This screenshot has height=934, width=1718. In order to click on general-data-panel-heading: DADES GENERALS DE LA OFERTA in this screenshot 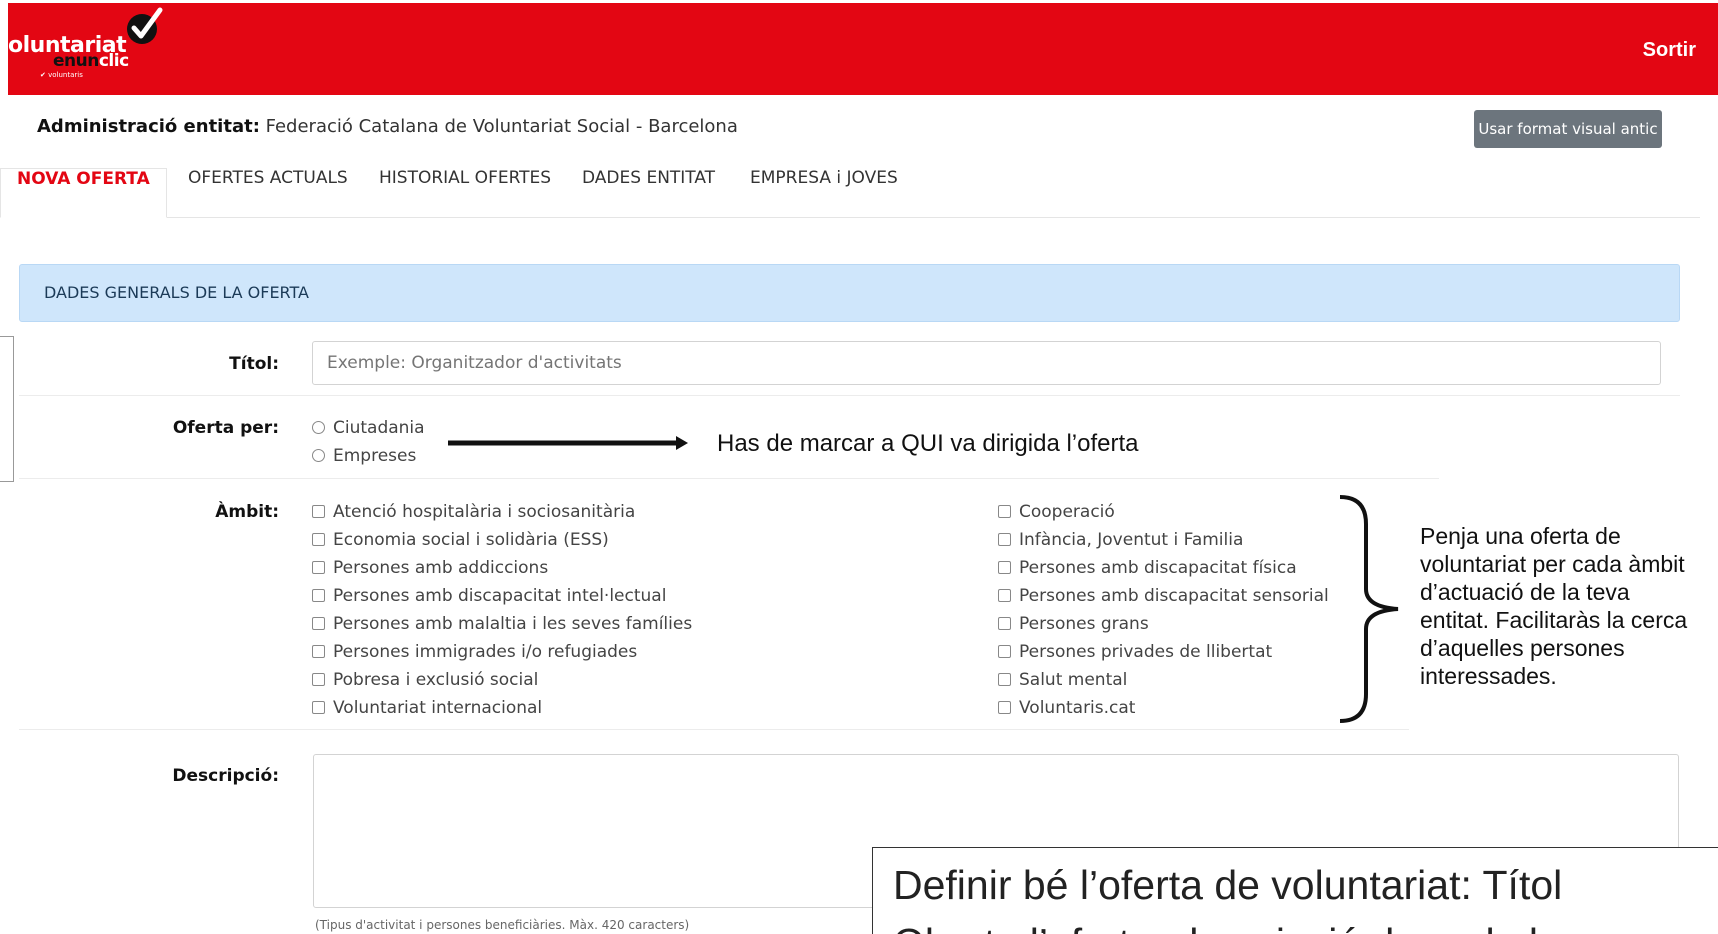, I will do `click(849, 293)`.